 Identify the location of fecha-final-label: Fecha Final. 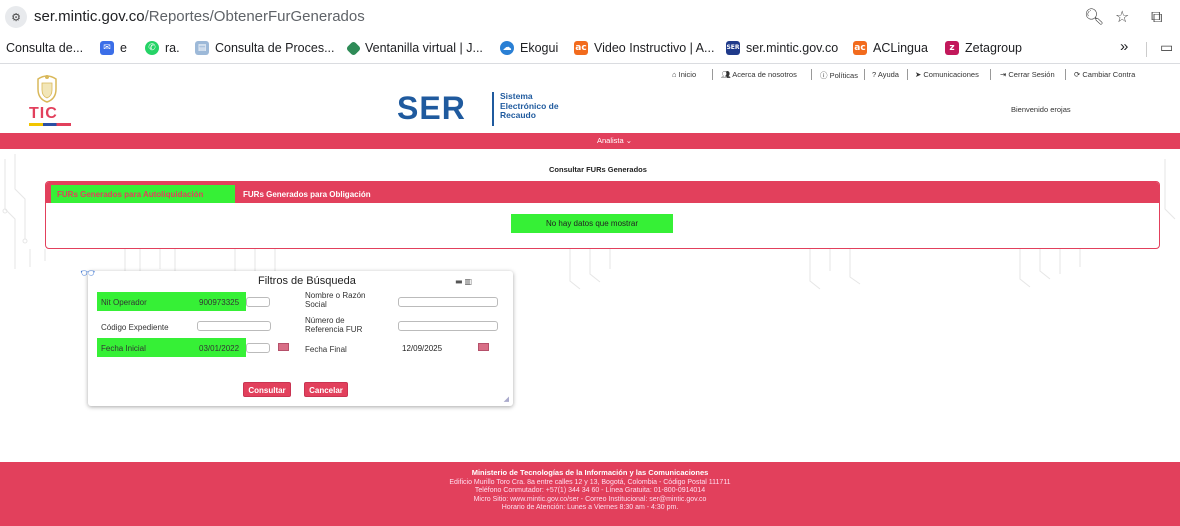
(326, 349).